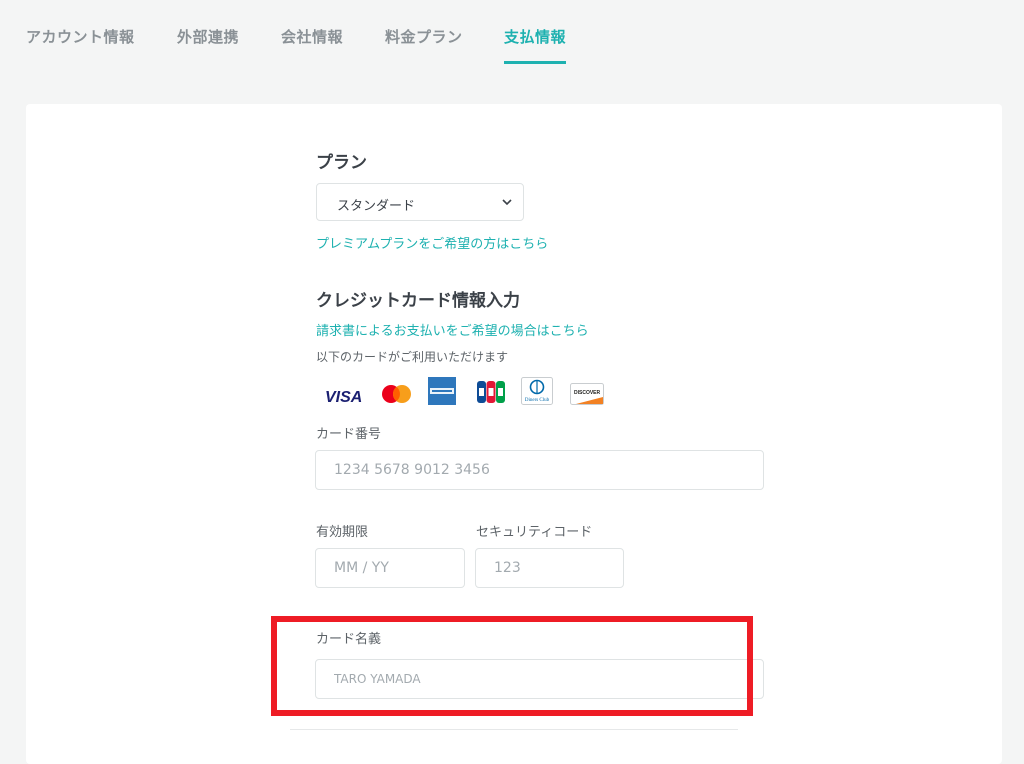  What do you see at coordinates (341, 163) in the screenshot?
I see `plan-heading: プラン` at bounding box center [341, 163].